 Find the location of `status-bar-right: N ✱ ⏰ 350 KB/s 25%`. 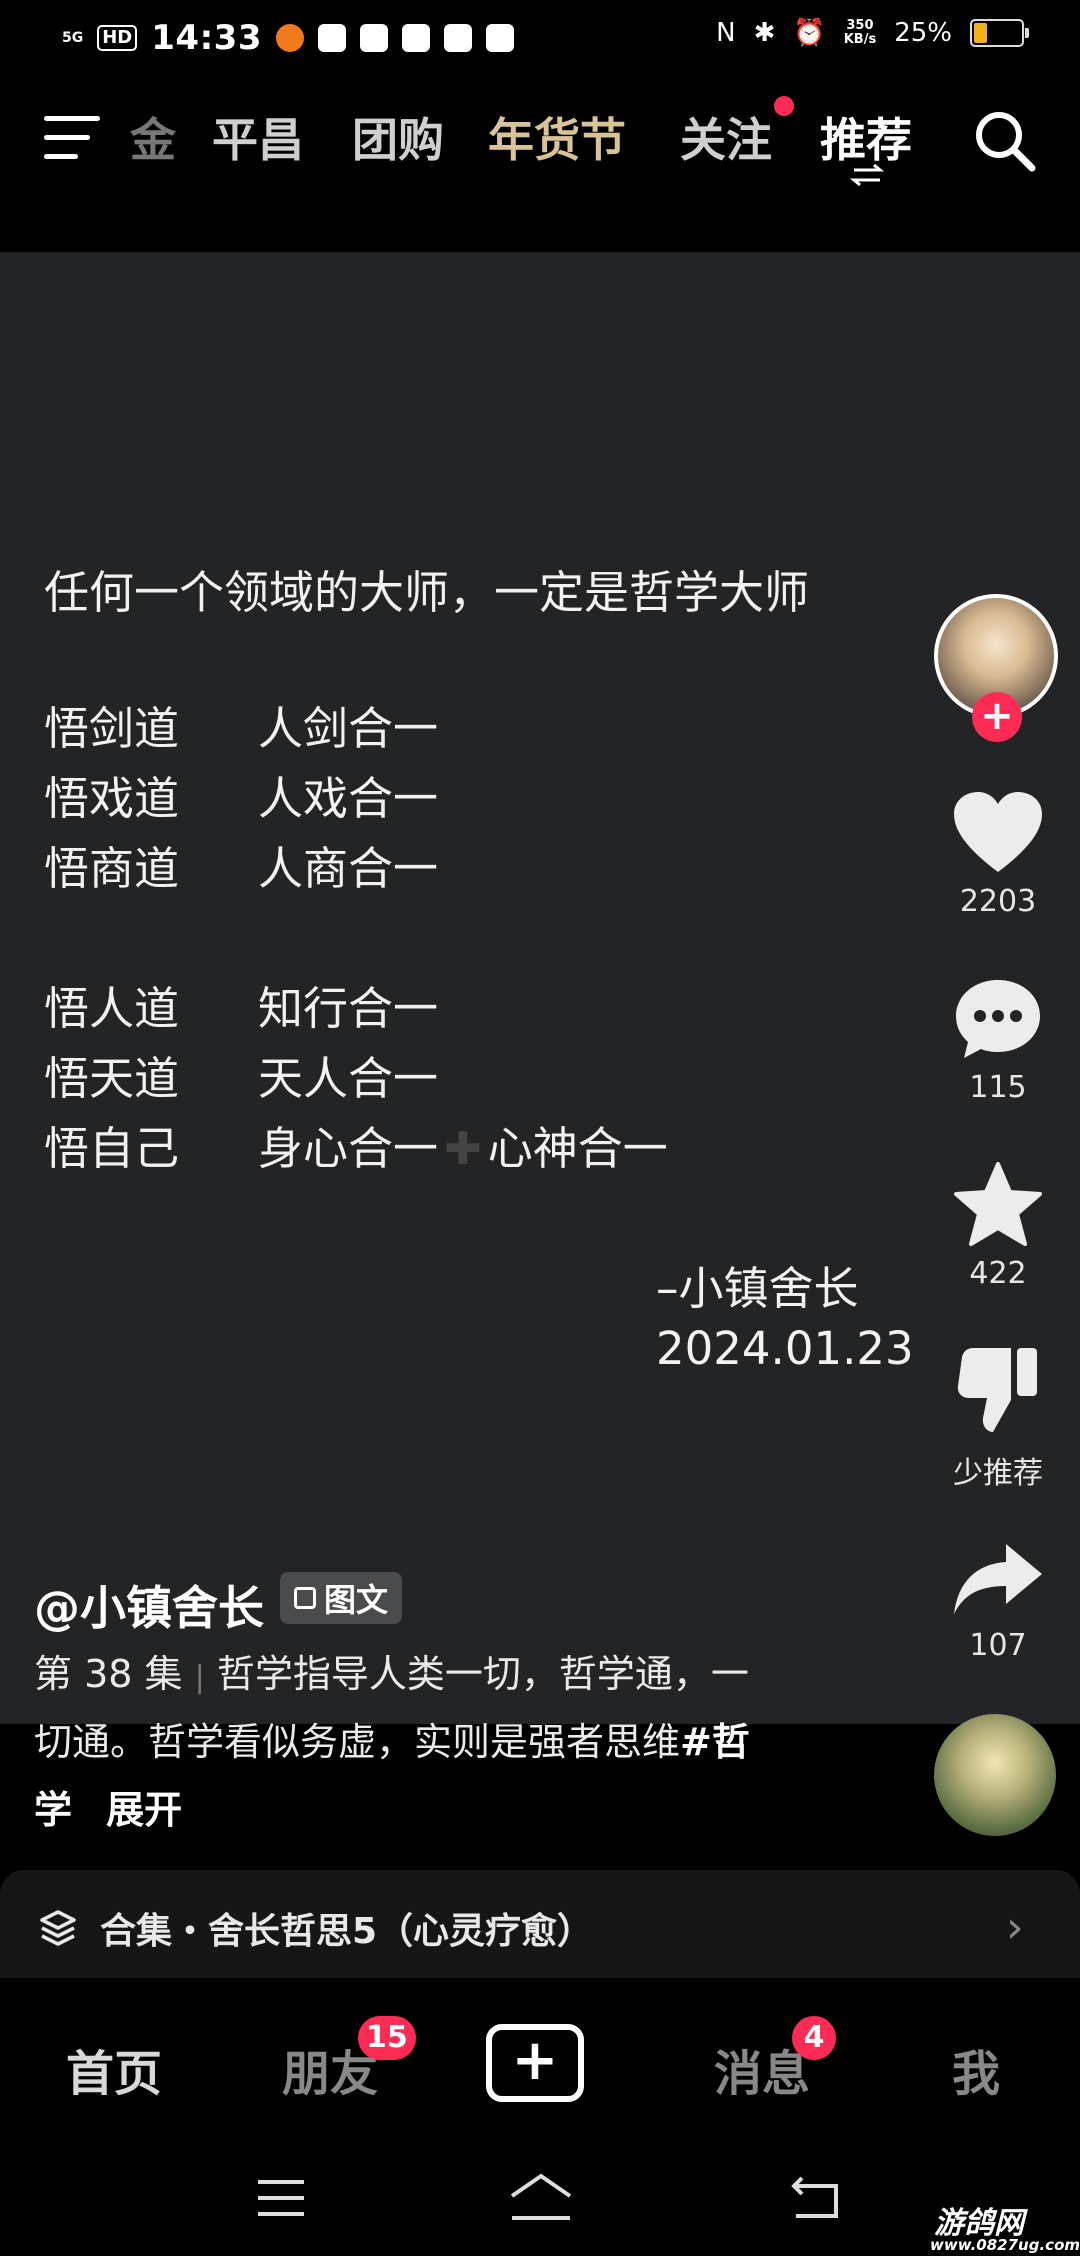

status-bar-right: N ✱ ⏰ 350 KB/s 25% is located at coordinates (872, 33).